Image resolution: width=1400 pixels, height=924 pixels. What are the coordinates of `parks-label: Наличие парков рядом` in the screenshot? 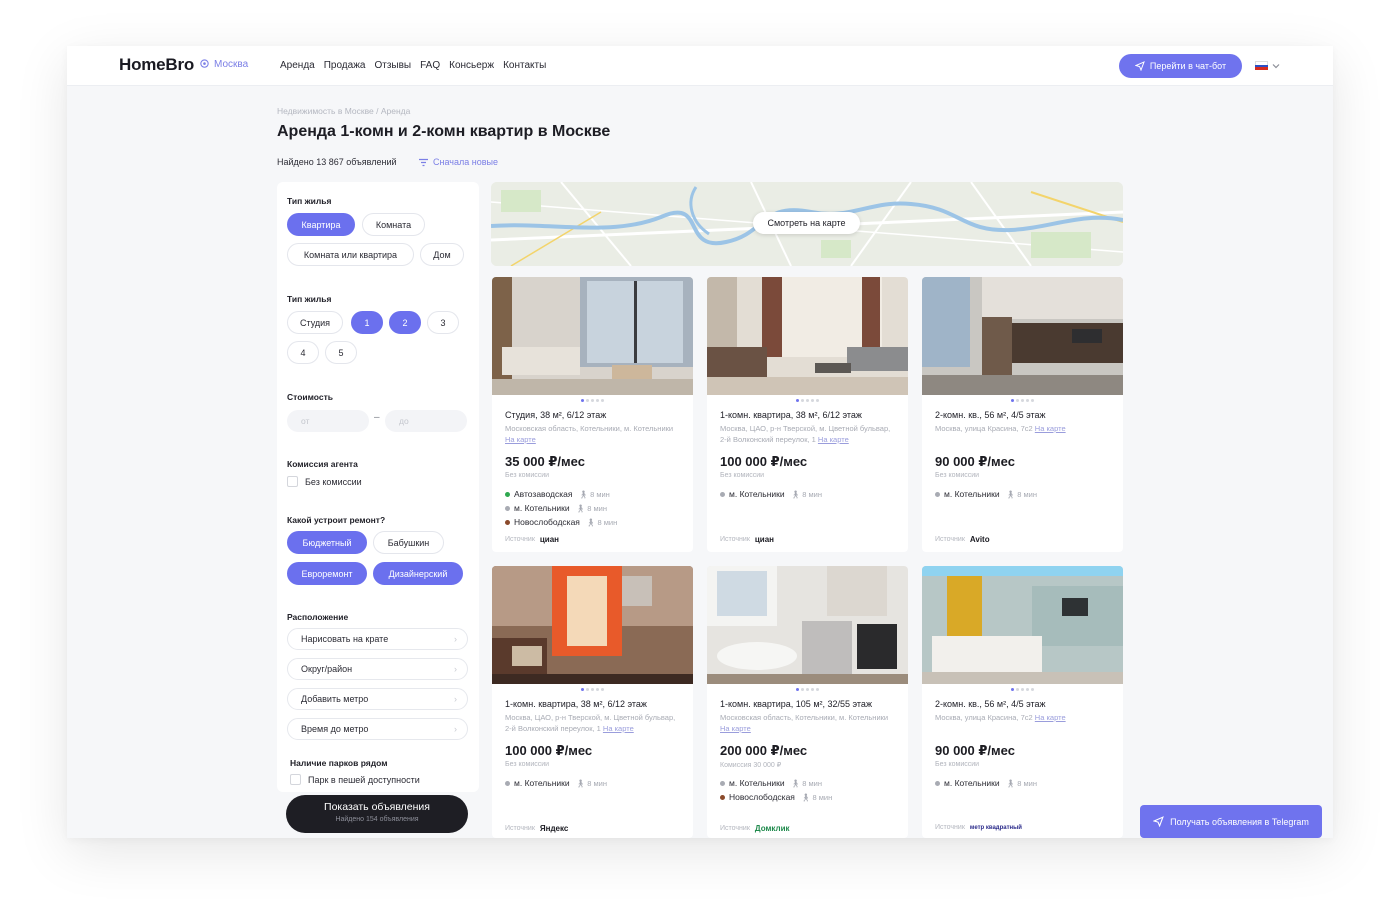 It's located at (339, 763).